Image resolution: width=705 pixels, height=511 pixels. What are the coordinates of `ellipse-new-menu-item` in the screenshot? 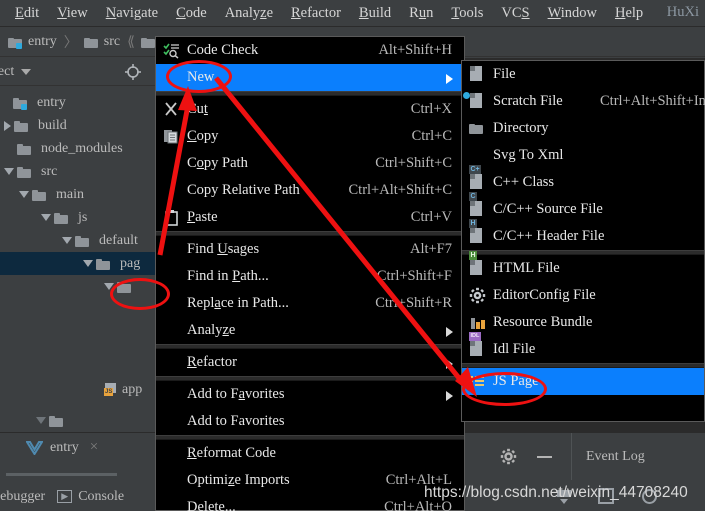 It's located at (199, 76).